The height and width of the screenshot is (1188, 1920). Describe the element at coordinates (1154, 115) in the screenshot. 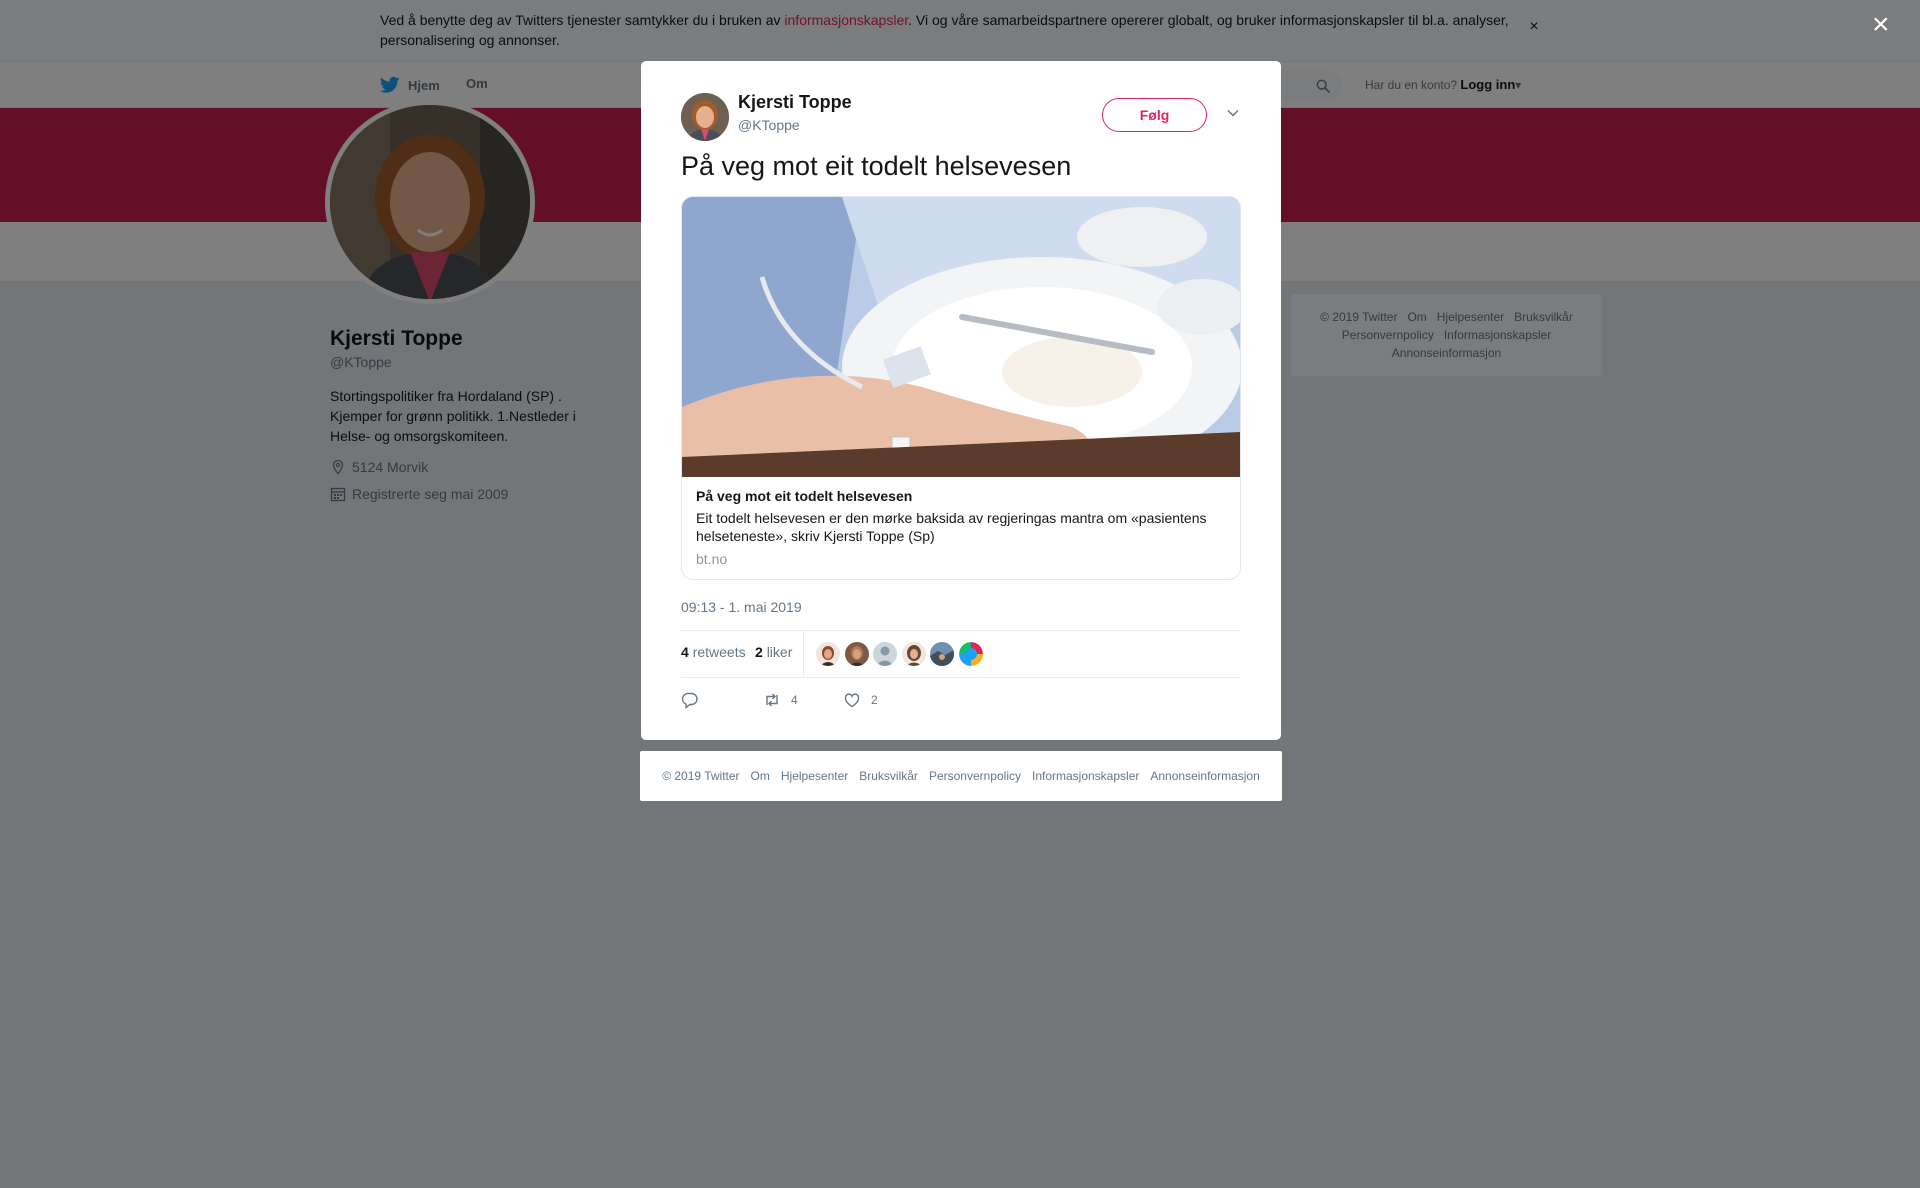

I see `follow-button: Følg` at that location.